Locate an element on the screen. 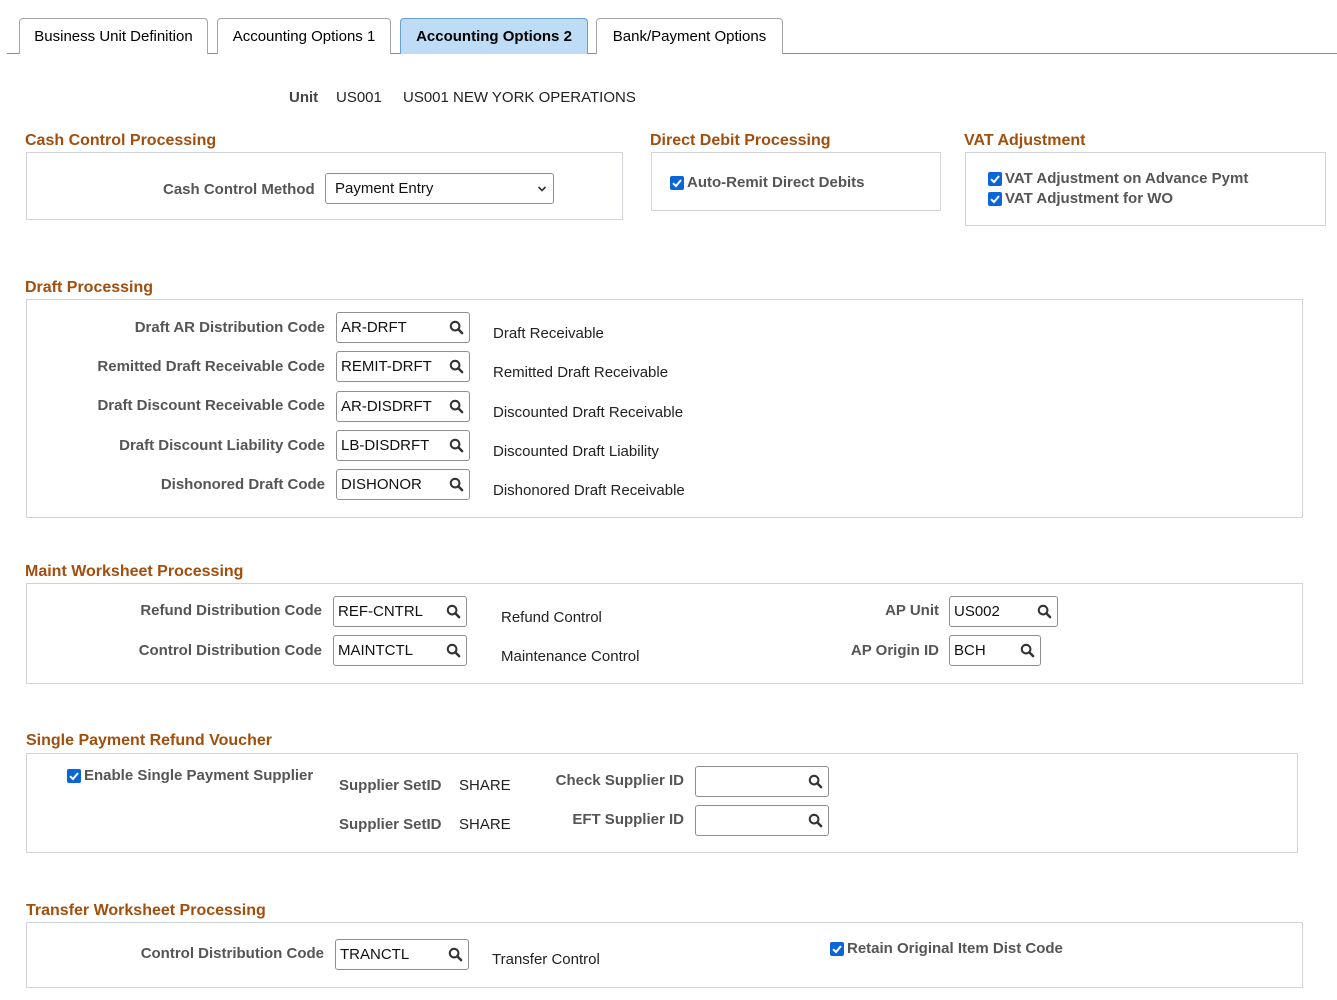 The height and width of the screenshot is (1000, 1337). maint-control-distribution-code-description: Maintenance Control is located at coordinates (570, 656).